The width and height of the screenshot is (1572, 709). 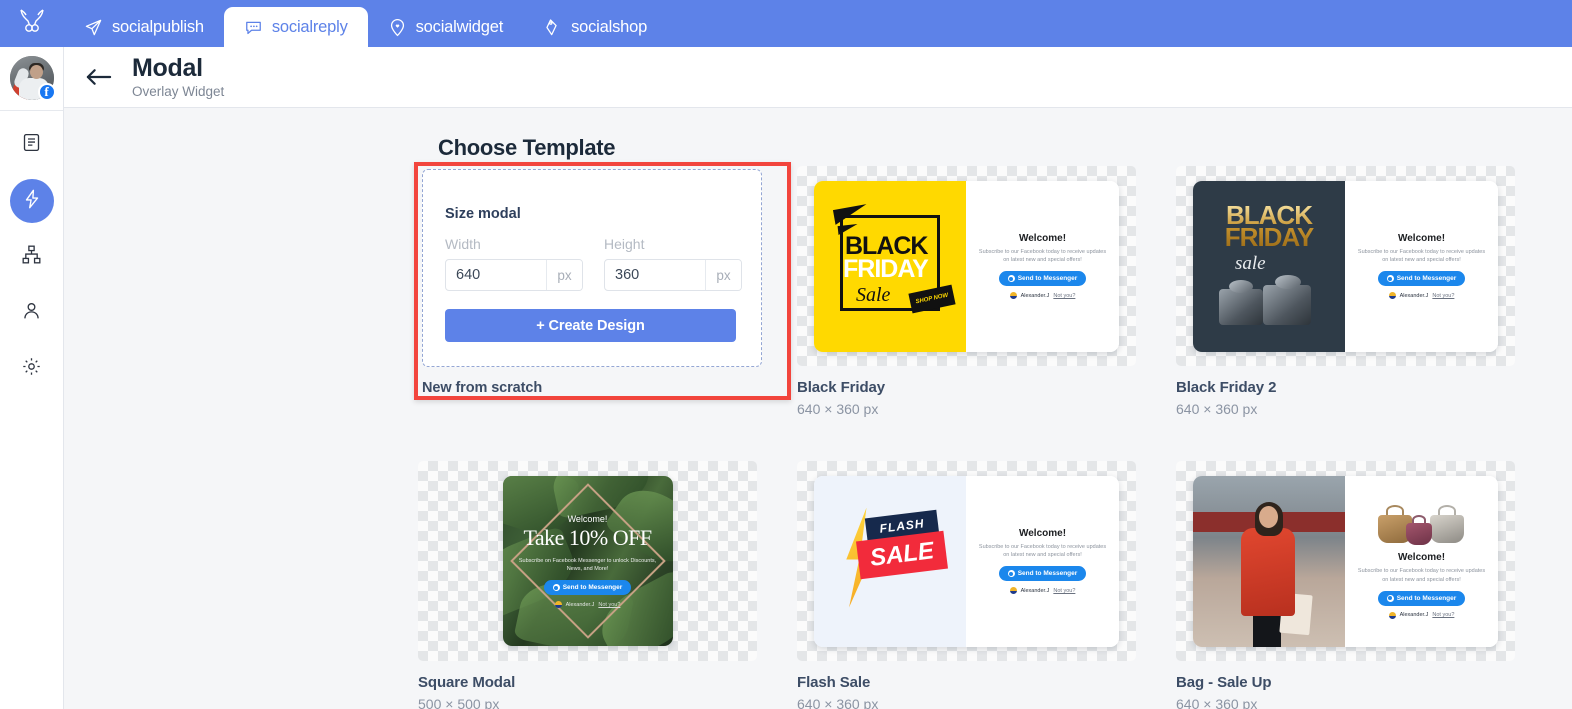 I want to click on gift-bow-shape, so click(x=1288, y=281).